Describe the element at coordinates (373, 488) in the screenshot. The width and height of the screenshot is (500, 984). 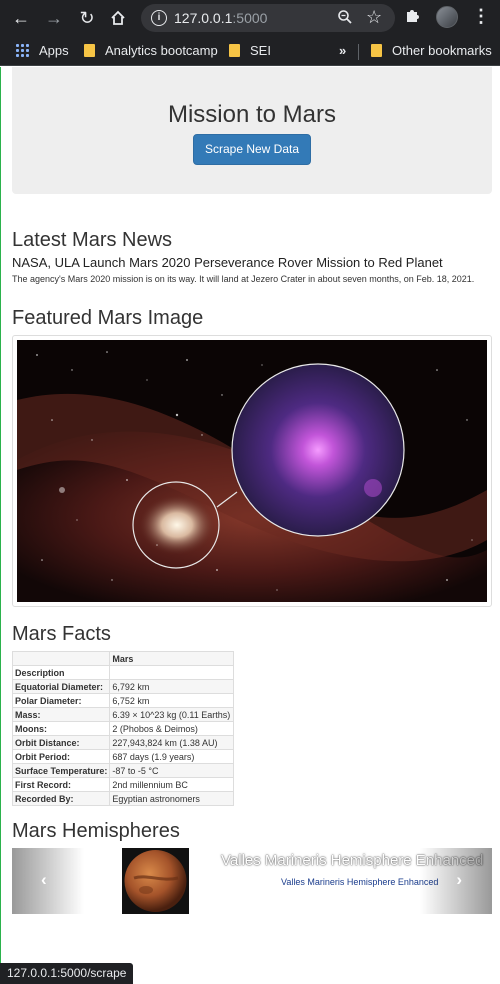
I see `inset-secondary-glow` at that location.